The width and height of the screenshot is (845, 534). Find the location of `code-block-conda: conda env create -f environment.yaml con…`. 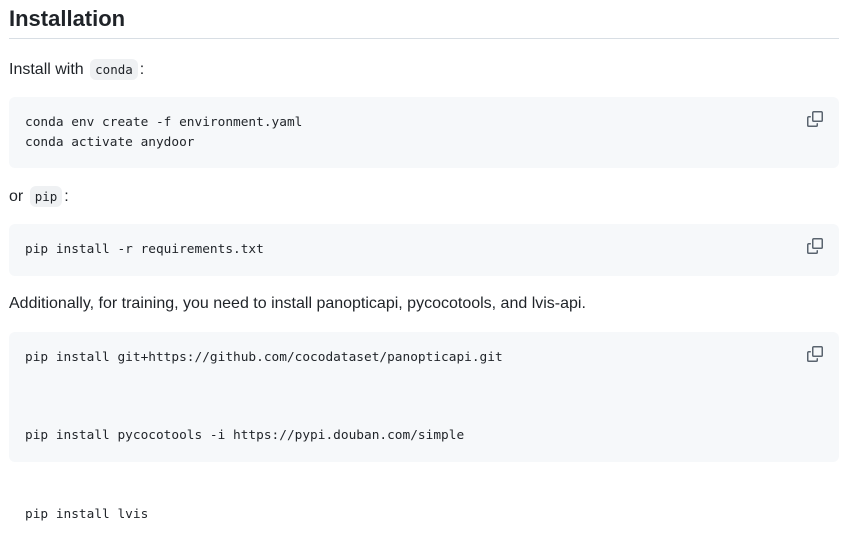

code-block-conda: conda env create -f environment.yaml con… is located at coordinates (424, 132).